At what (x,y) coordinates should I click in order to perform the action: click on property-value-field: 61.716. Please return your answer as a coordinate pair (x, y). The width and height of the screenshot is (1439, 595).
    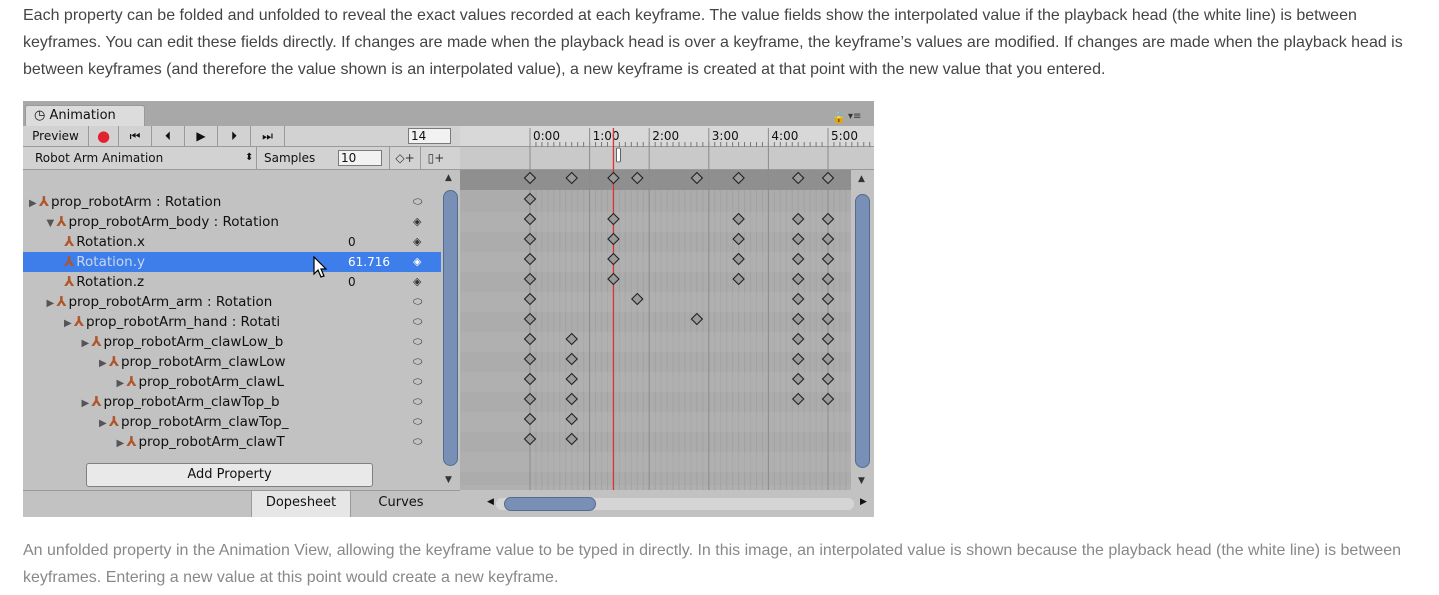
    Looking at the image, I should click on (369, 262).